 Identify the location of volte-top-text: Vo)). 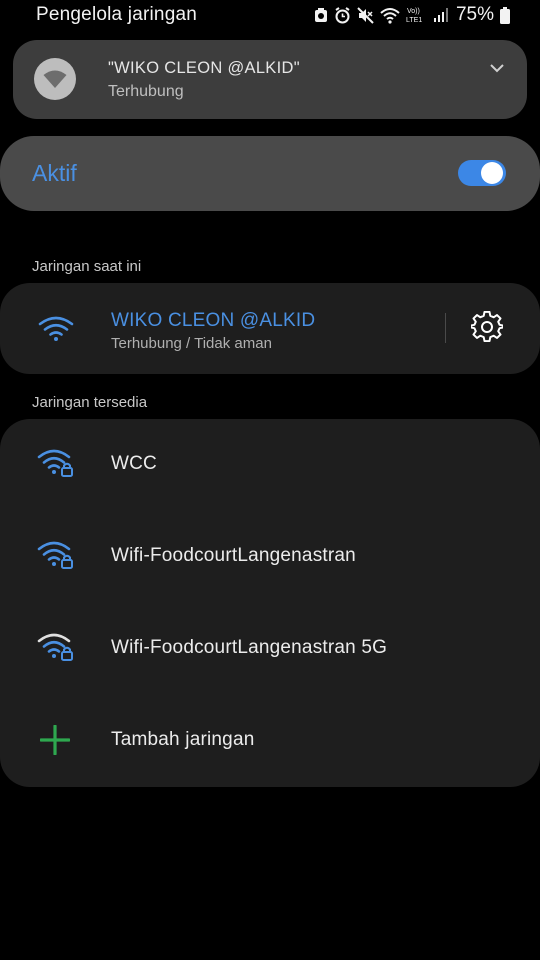
(413, 11).